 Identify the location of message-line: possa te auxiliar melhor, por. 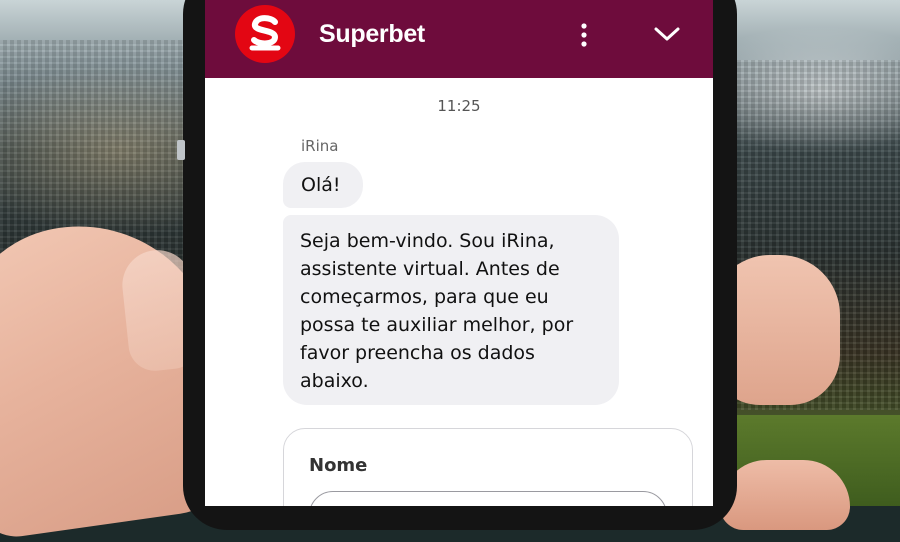
(437, 325).